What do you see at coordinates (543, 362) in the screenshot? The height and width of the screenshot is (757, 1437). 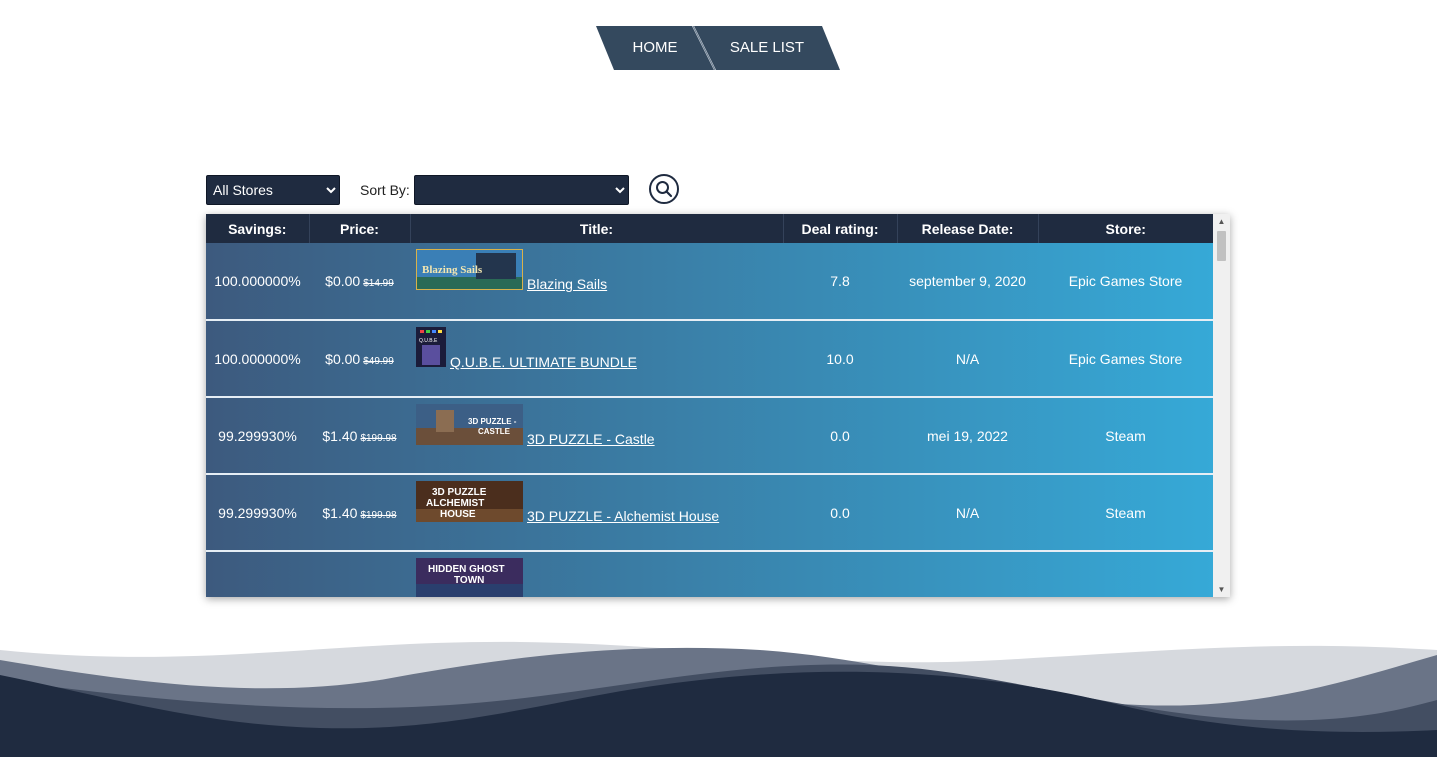 I see `game-title-link: Q.U.B.E. ULTIMATE BUNDLE` at bounding box center [543, 362].